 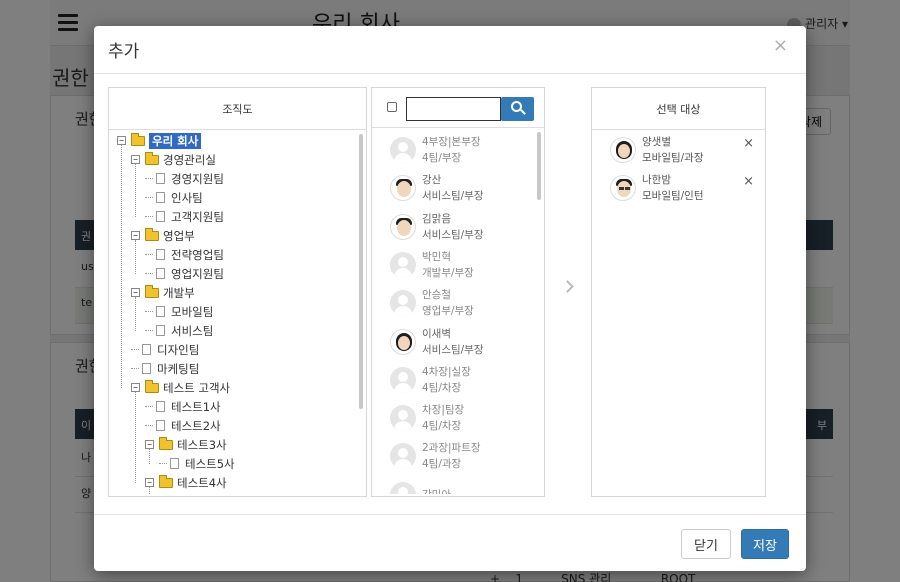 What do you see at coordinates (183, 425) in the screenshot?
I see `tree-leaf-node: 테스트2사` at bounding box center [183, 425].